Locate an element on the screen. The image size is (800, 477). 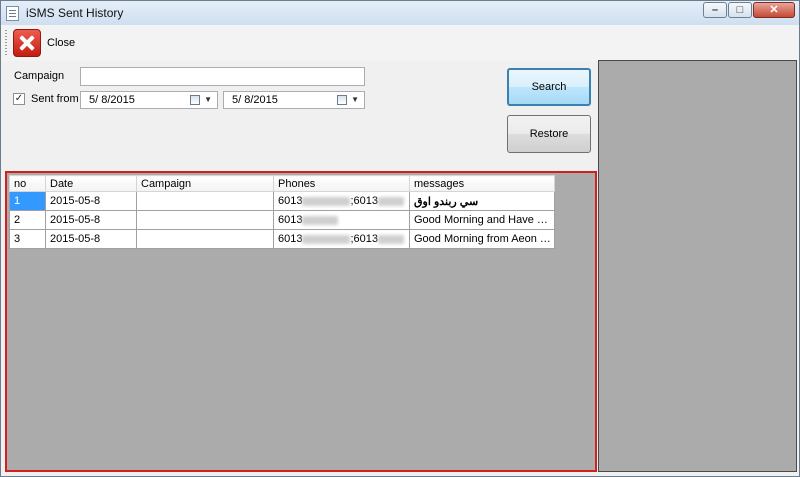
window-close-button: ✕ is located at coordinates (774, 10).